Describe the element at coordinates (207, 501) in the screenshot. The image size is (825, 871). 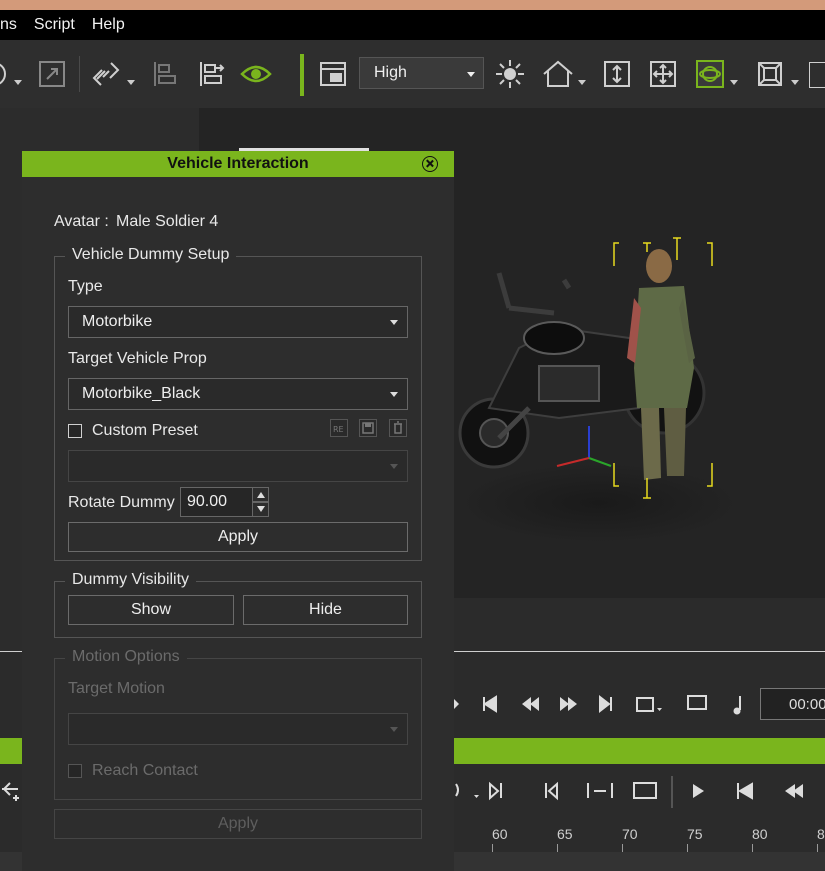
I see `rotate-dummy-value: 90.00` at that location.